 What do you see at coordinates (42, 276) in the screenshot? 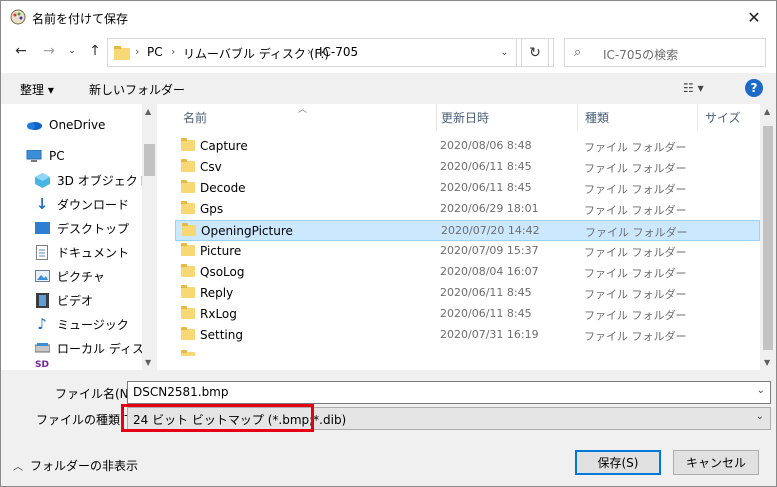
I see `picture-icon` at bounding box center [42, 276].